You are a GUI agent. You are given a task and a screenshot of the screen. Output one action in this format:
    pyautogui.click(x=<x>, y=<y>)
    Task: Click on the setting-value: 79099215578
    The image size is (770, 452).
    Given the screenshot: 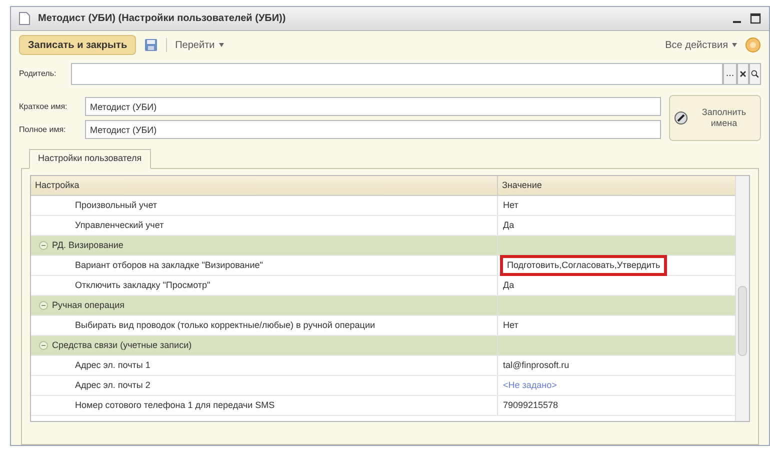 What is the action you would take?
    pyautogui.click(x=531, y=405)
    